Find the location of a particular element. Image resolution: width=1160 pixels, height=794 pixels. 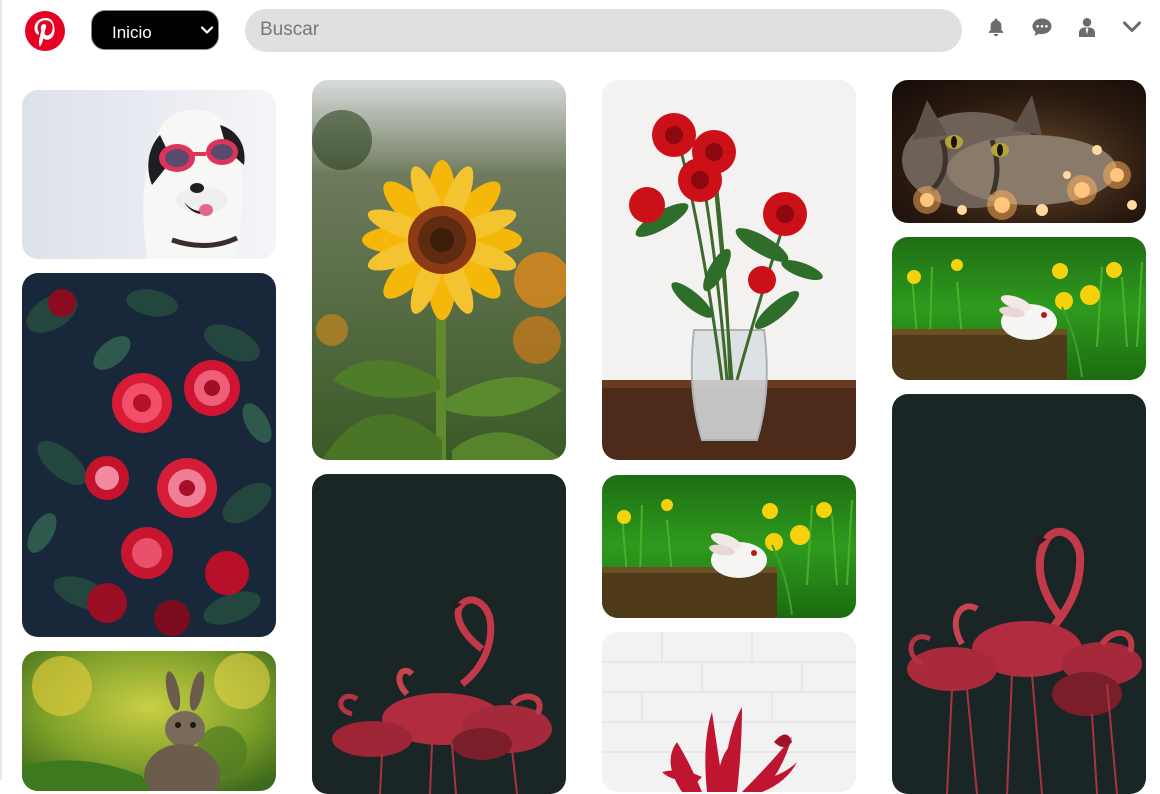

pin-card-sunflower is located at coordinates (439, 270).